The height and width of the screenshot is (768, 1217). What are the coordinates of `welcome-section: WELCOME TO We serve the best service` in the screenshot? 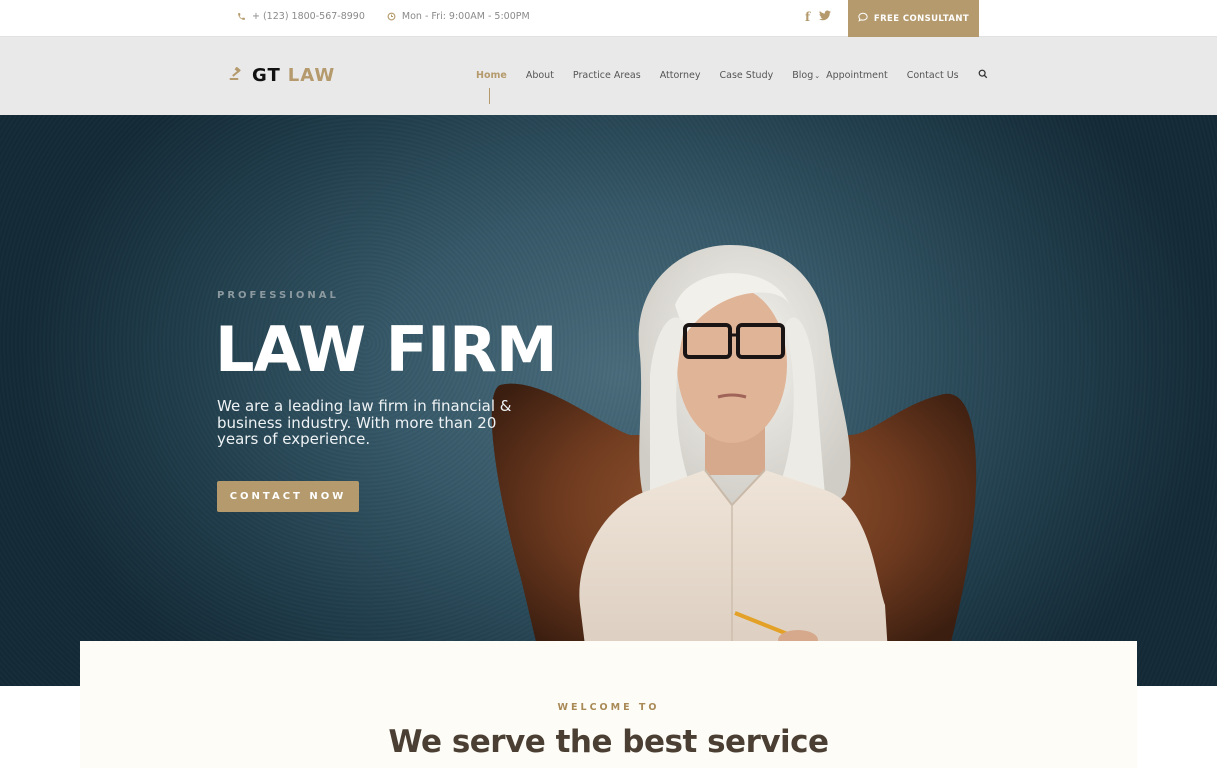 It's located at (608, 704).